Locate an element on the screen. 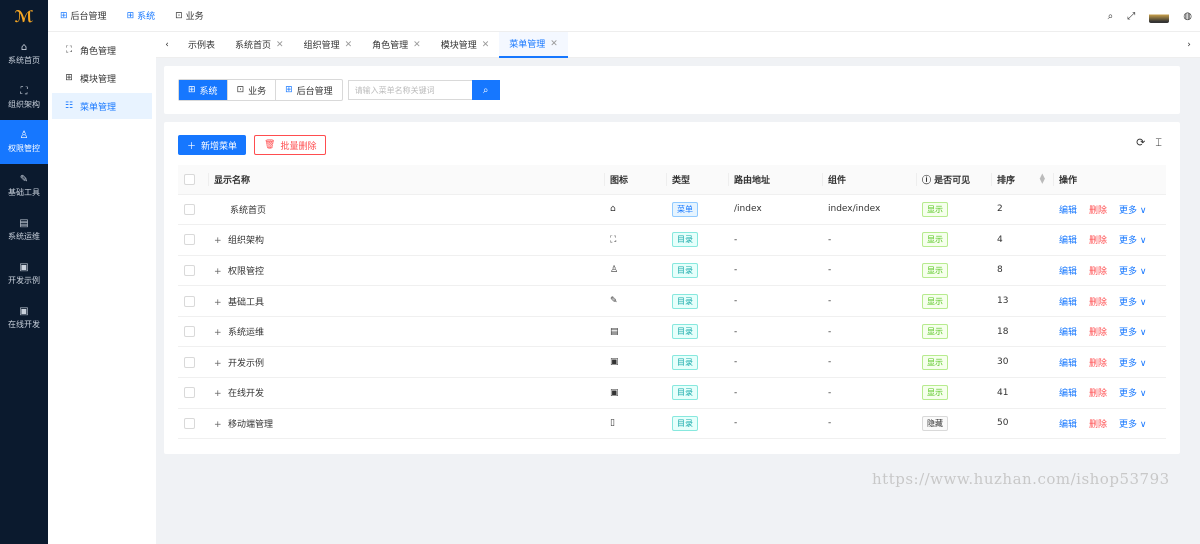 Image resolution: width=1200 pixels, height=544 pixels. column-height-icon: ⌶ is located at coordinates (1158, 143).